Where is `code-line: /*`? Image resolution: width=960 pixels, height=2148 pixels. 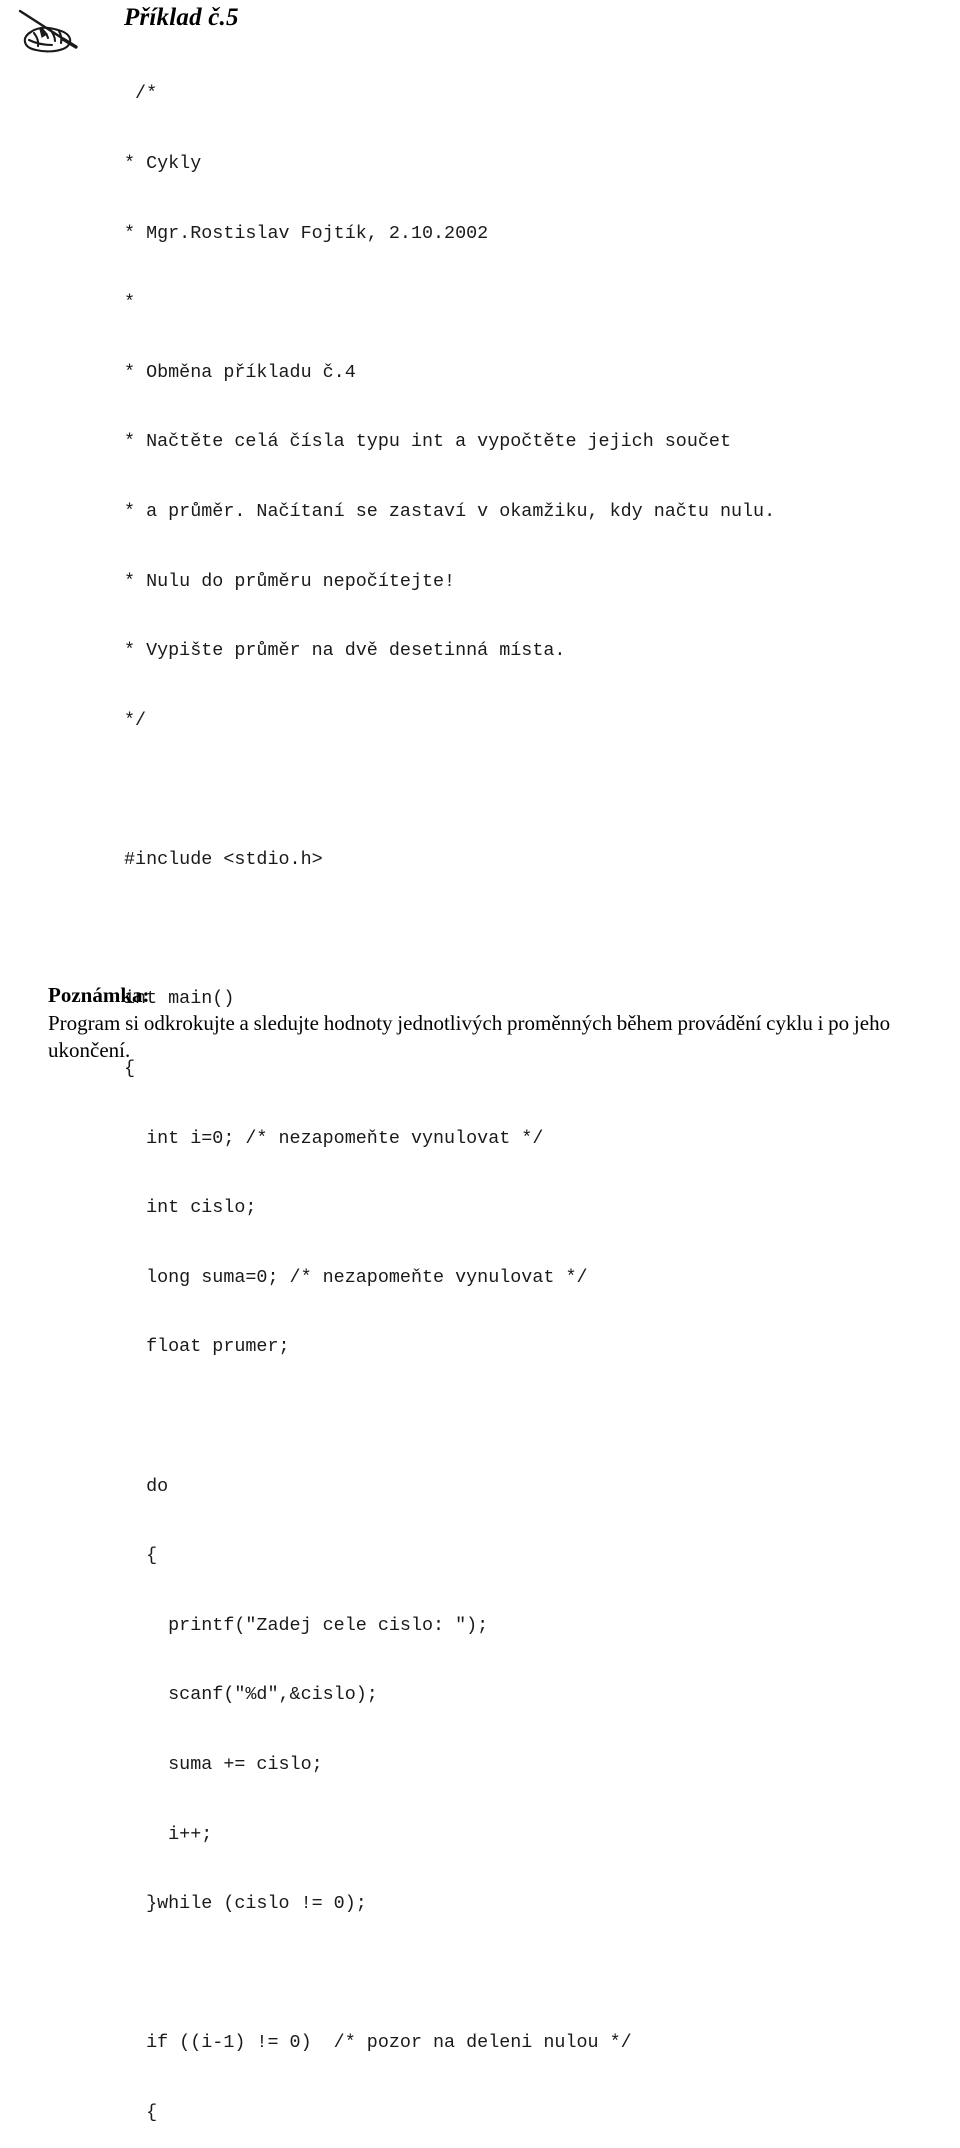
code-line: /* is located at coordinates (141, 94).